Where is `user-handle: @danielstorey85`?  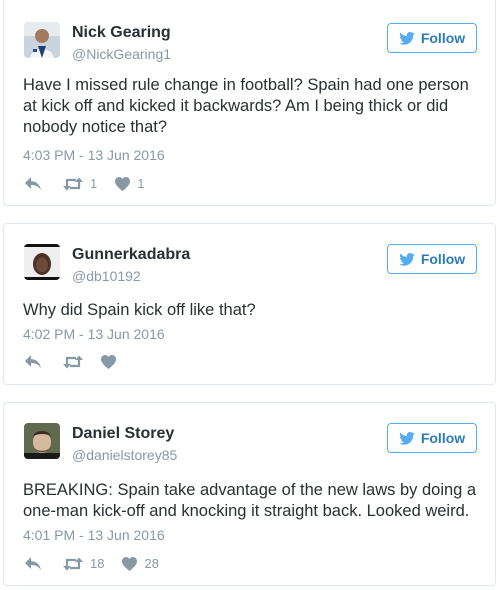
user-handle: @danielstorey85 is located at coordinates (124, 455).